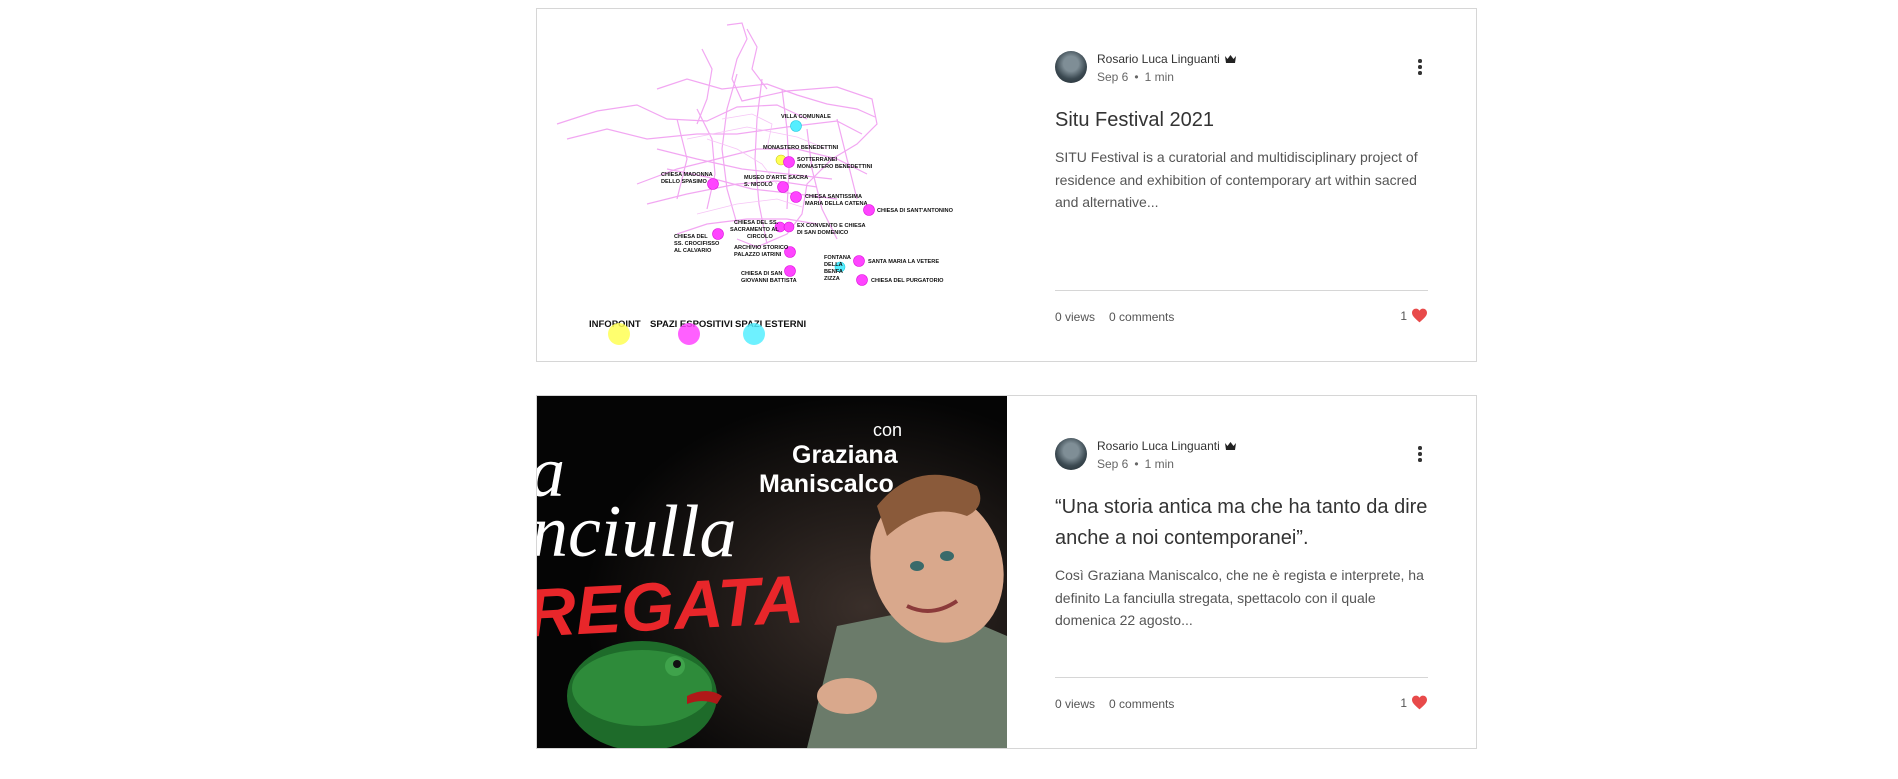  I want to click on map-label: DELLA, so click(833, 265).